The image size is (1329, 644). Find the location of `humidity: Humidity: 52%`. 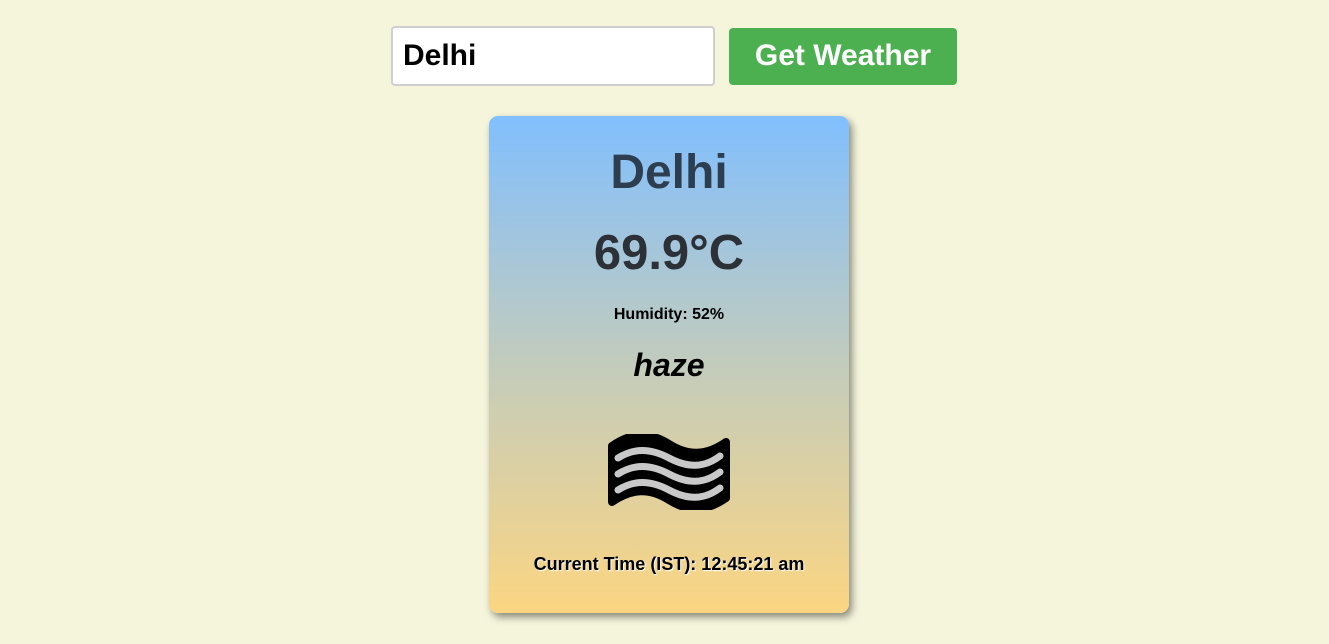

humidity: Humidity: 52% is located at coordinates (669, 314).